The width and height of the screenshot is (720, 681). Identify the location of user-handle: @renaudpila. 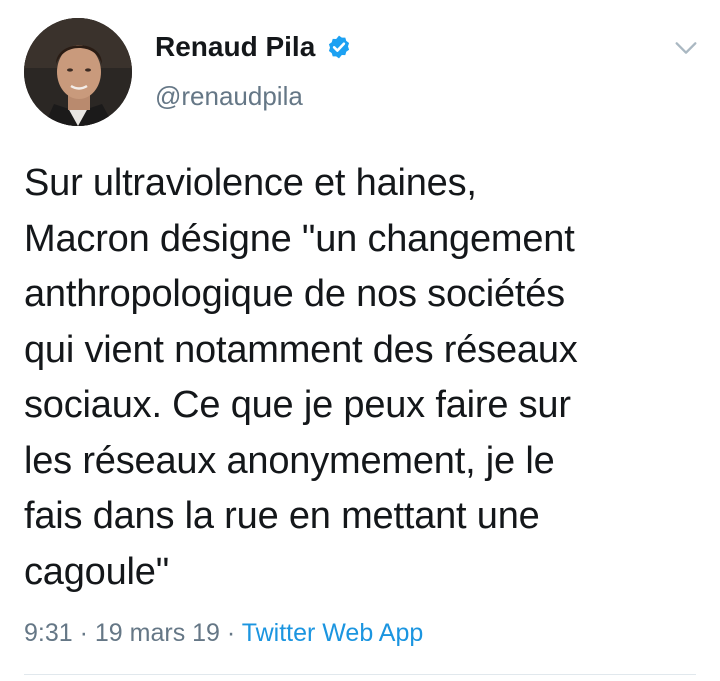
(229, 96).